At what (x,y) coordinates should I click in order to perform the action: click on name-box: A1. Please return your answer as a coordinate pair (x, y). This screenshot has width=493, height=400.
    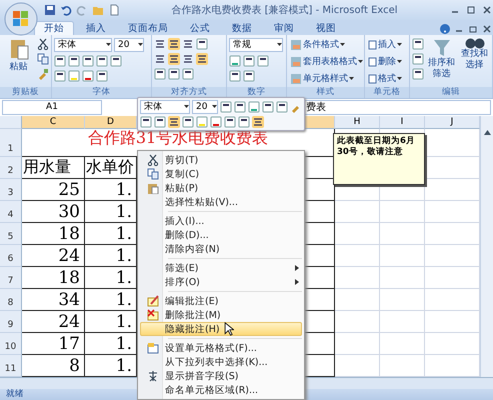
    Looking at the image, I should click on (52, 108).